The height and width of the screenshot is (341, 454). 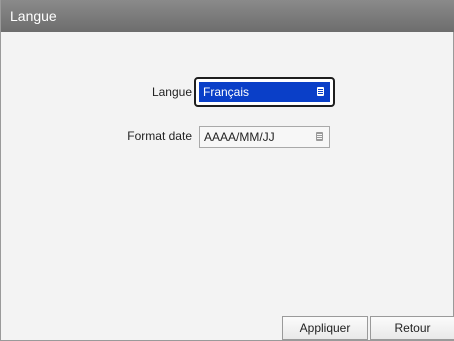 I want to click on date-format-select-value: AAAA/MM/JJ, so click(x=239, y=137).